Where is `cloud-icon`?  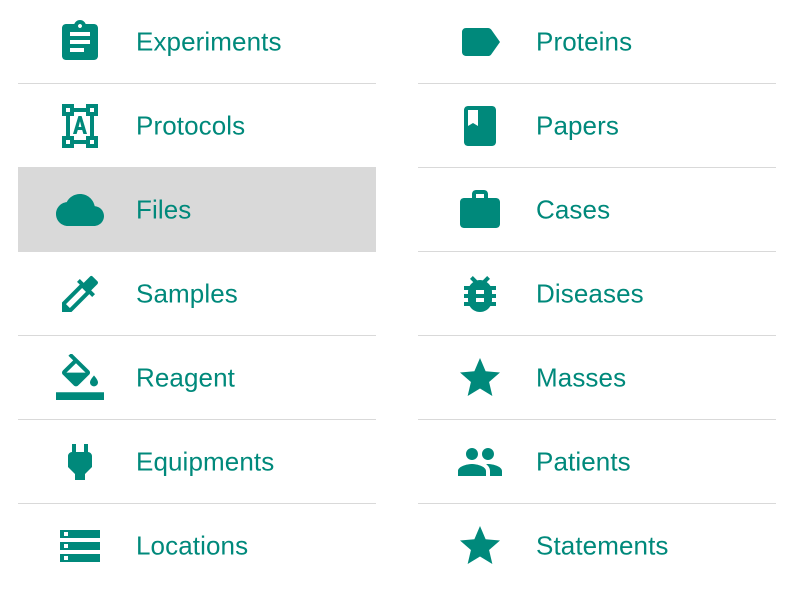
cloud-icon is located at coordinates (80, 210).